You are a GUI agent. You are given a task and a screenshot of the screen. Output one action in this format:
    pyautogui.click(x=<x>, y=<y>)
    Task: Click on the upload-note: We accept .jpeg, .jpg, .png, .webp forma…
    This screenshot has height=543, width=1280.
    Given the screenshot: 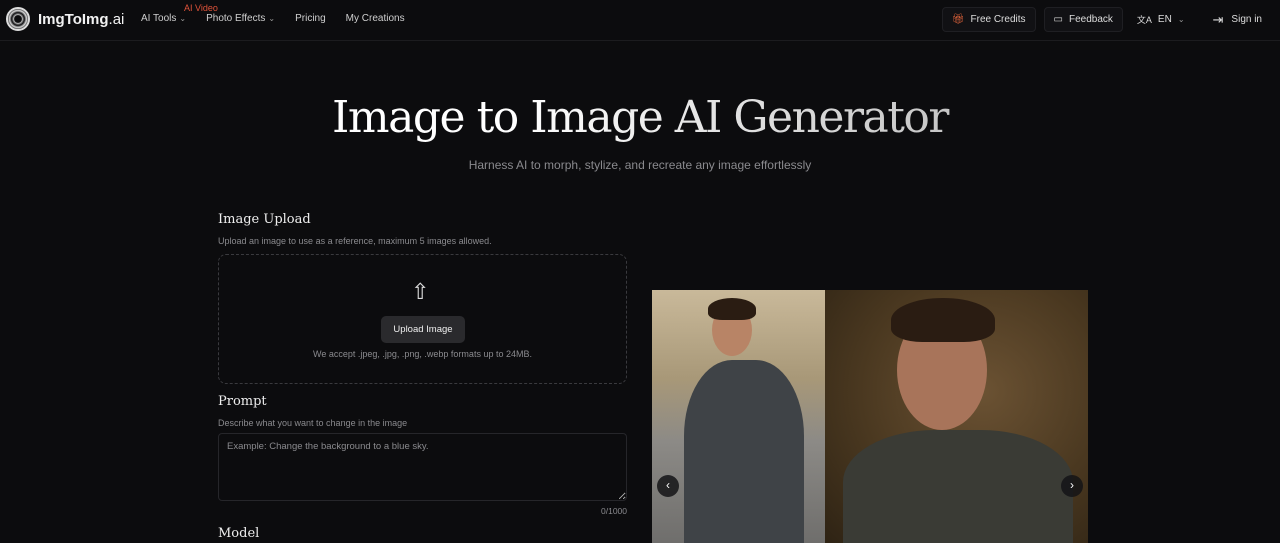 What is the action you would take?
    pyautogui.click(x=422, y=354)
    